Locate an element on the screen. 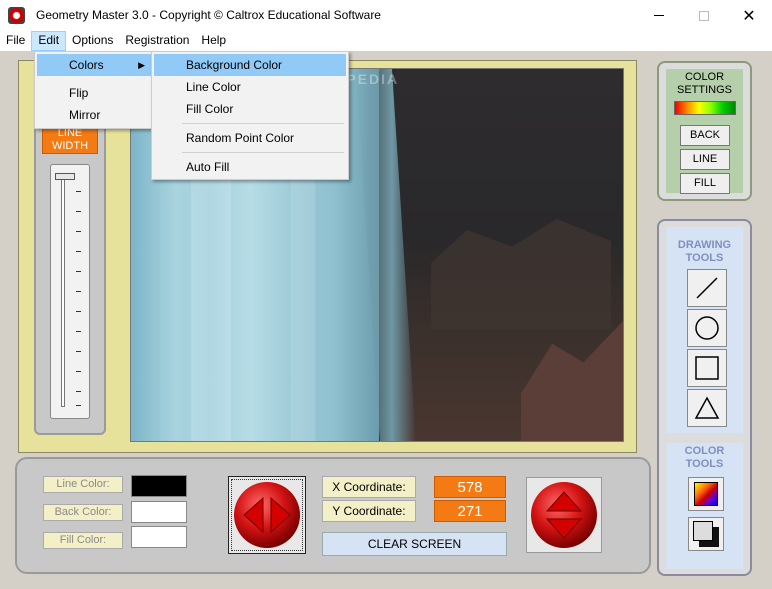  line-width-label: LINE WIDTH is located at coordinates (70, 139).